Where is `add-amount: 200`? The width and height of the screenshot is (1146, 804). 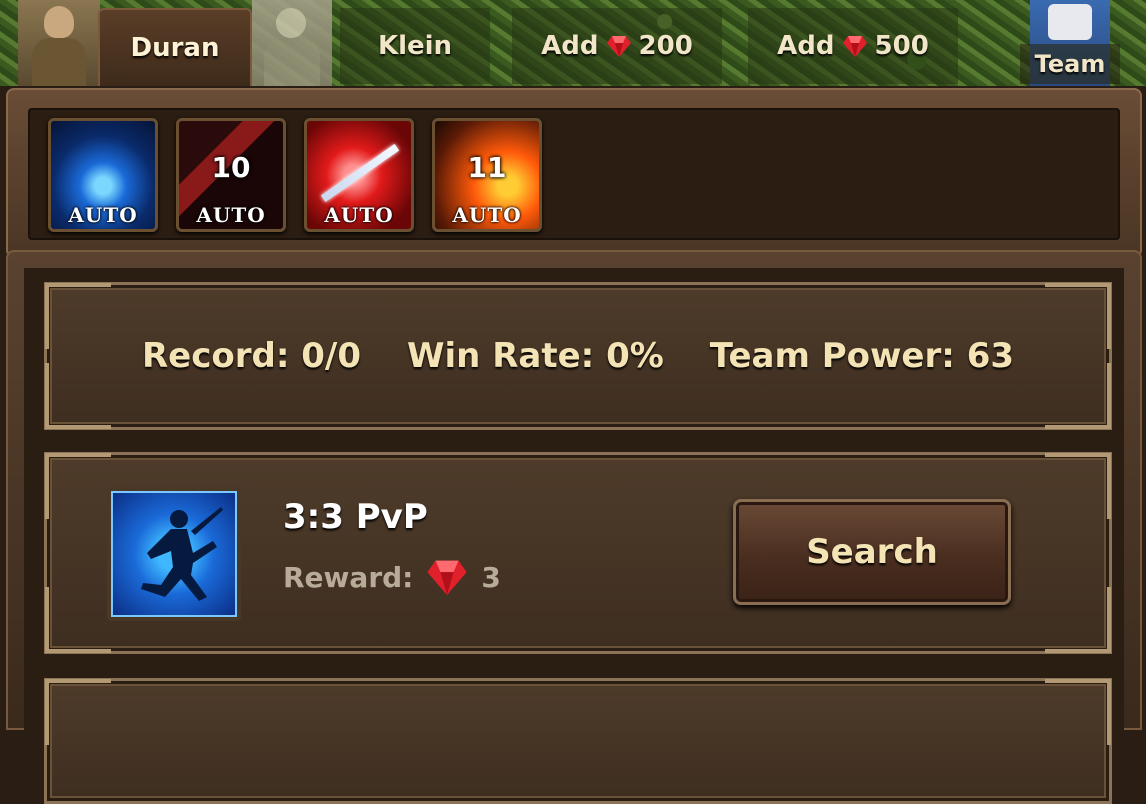
add-amount: 200 is located at coordinates (665, 46).